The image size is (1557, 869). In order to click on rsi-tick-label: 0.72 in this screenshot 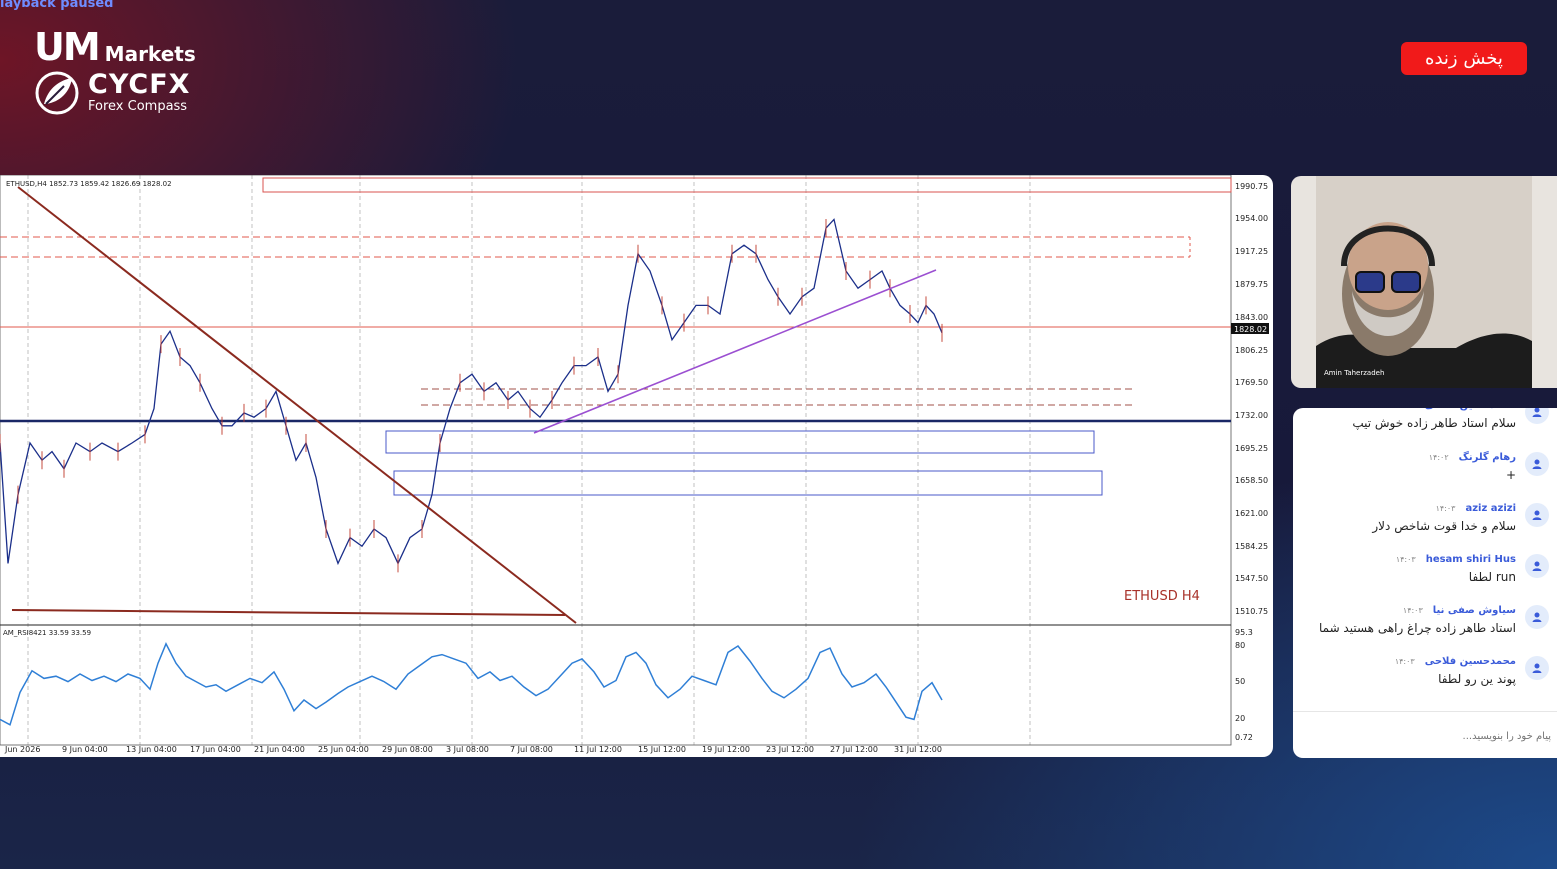, I will do `click(1244, 737)`.